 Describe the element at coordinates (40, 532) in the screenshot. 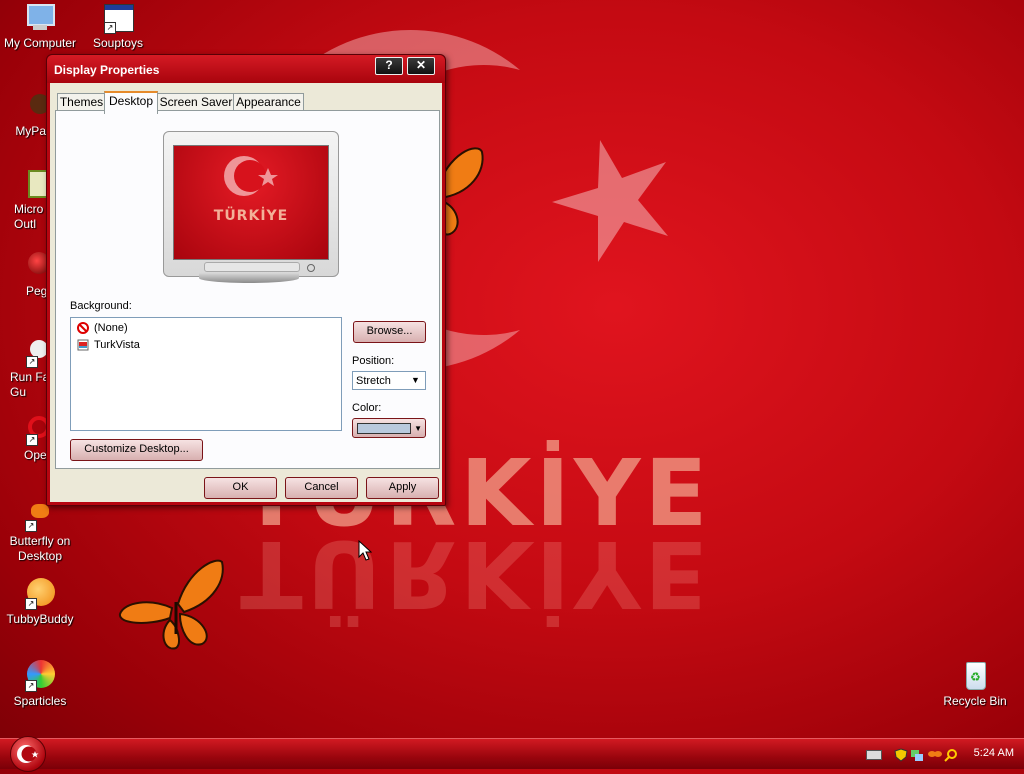

I see `desktop-icon-butterfly: ↗ Butterfly on Desktop` at that location.